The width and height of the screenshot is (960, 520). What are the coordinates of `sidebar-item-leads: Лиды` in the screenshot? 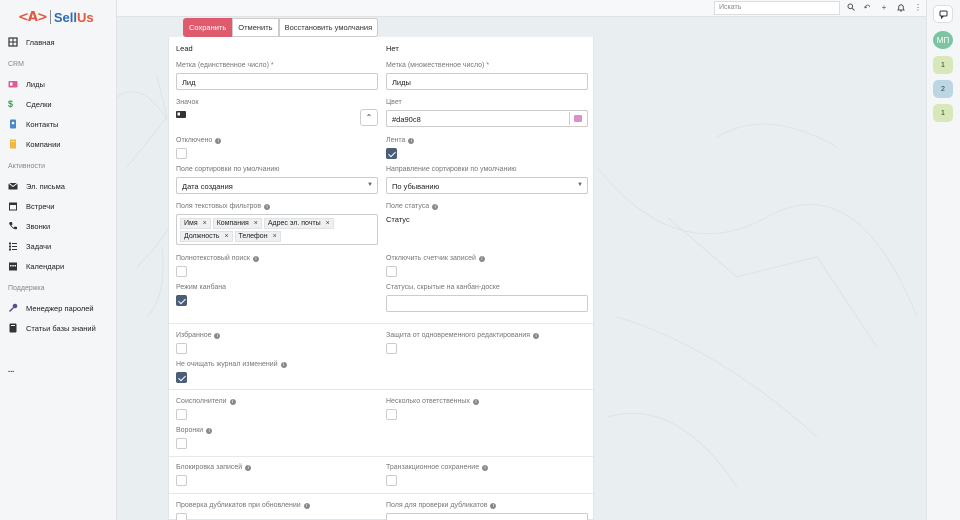 It's located at (60, 84).